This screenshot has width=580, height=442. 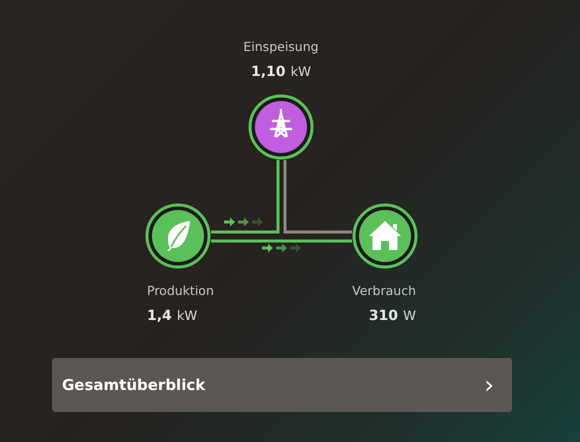 I want to click on power-value: 1,4, so click(x=159, y=316).